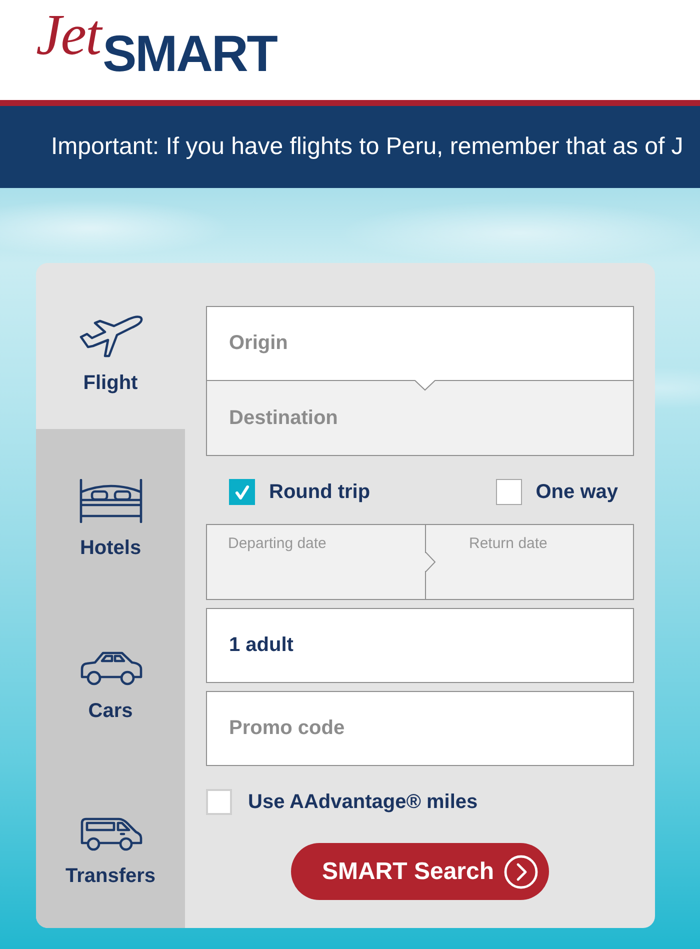  I want to click on checkbox-label: One way, so click(577, 492).